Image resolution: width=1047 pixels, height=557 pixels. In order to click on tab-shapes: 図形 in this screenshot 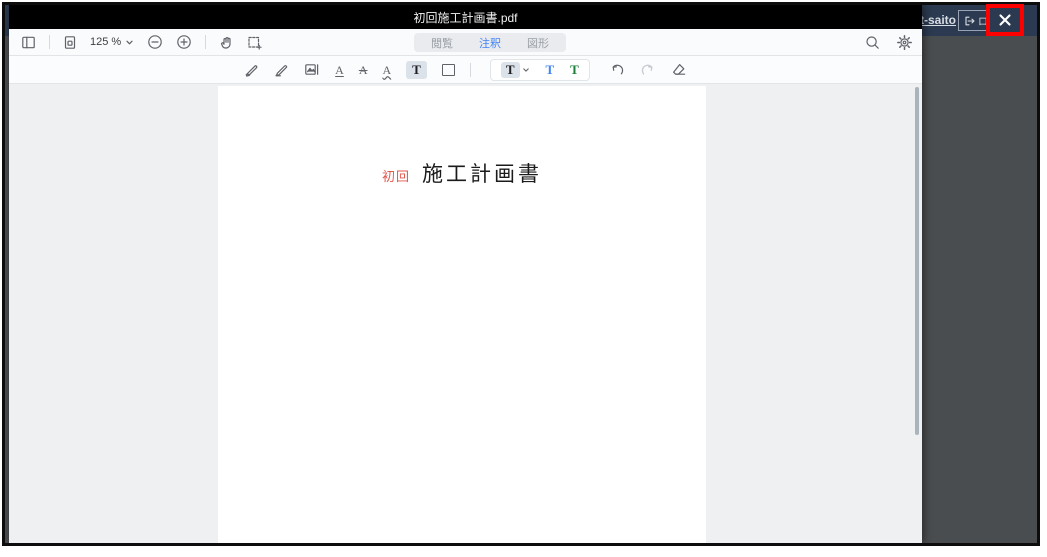, I will do `click(538, 43)`.